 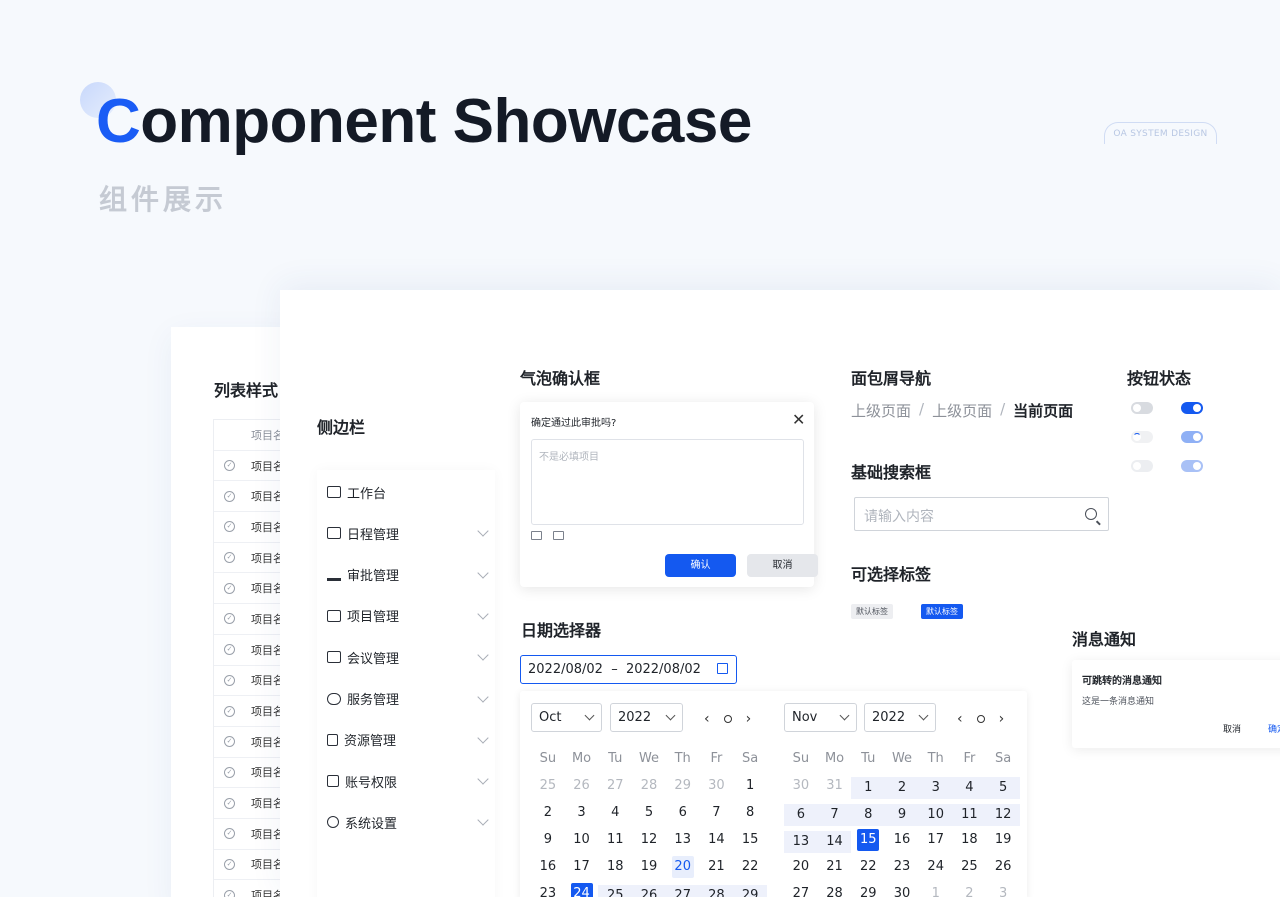 I want to click on date-range-input: 2022/08/02 – 2022/08/02, so click(x=628, y=669).